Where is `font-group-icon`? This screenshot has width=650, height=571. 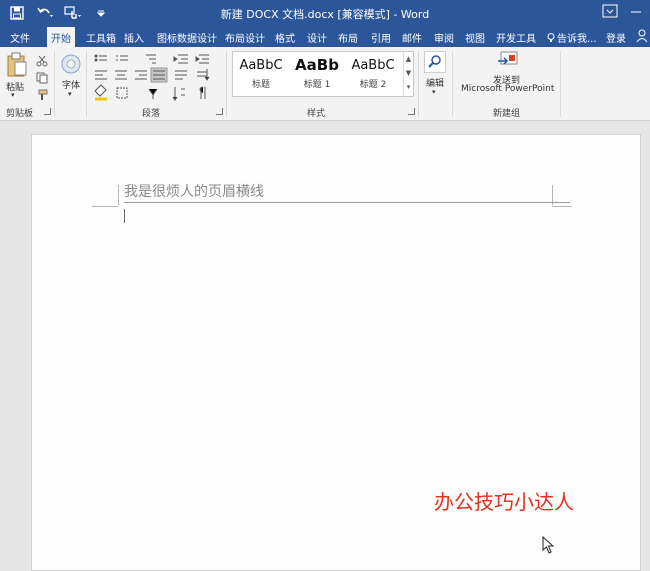
font-group-icon is located at coordinates (71, 66).